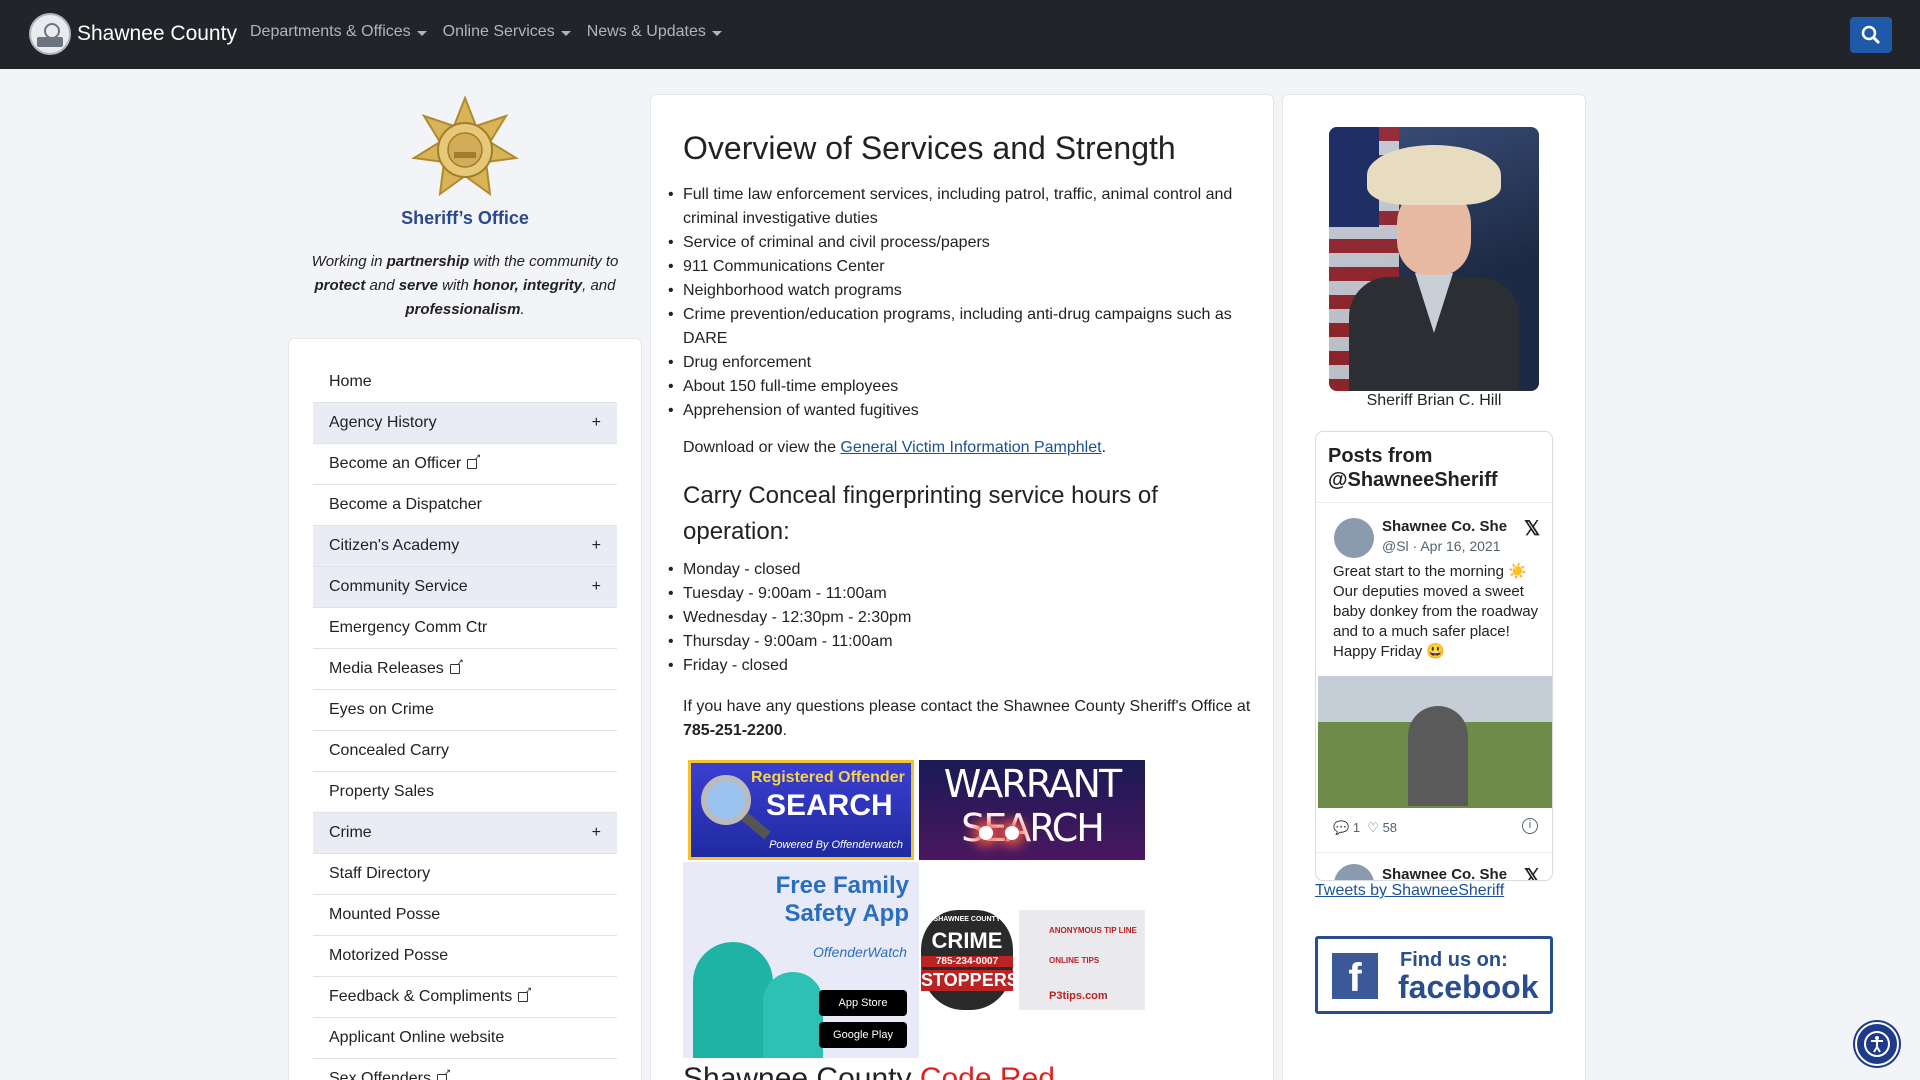  I want to click on mission-text: and, so click(382, 285).